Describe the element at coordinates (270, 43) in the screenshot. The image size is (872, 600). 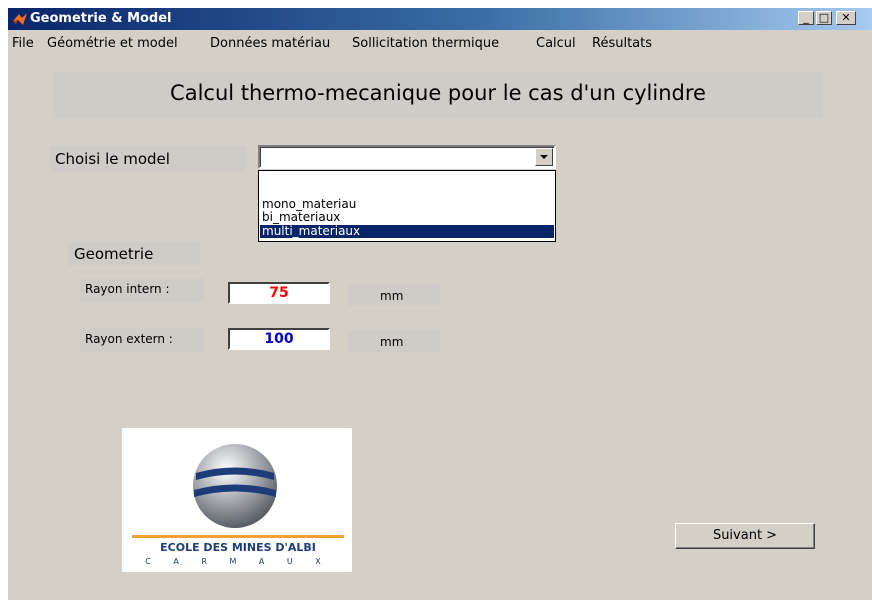
I see `menu-donnees-materiau: Données matériau` at that location.